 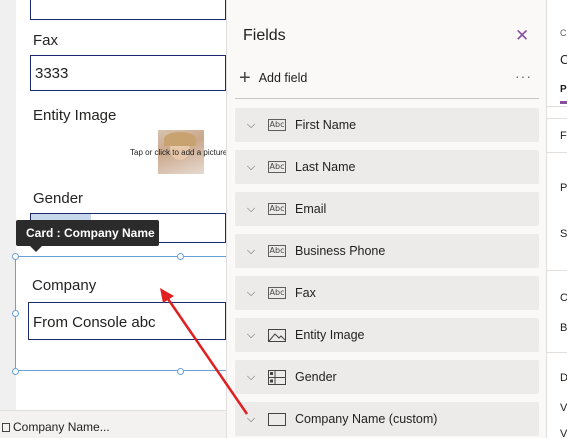 I want to click on entity-image-label: Entity Image, so click(x=75, y=115).